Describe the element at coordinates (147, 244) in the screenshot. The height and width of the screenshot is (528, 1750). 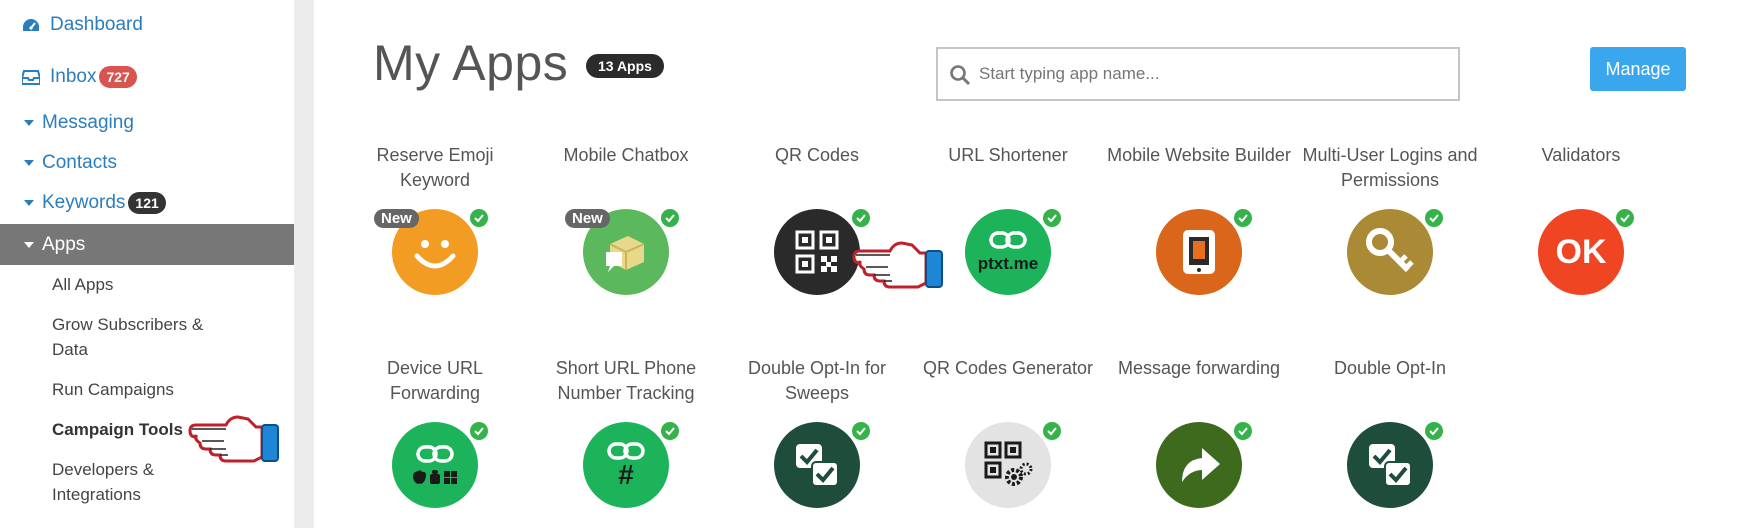
I see `nav-apps: Apps` at that location.